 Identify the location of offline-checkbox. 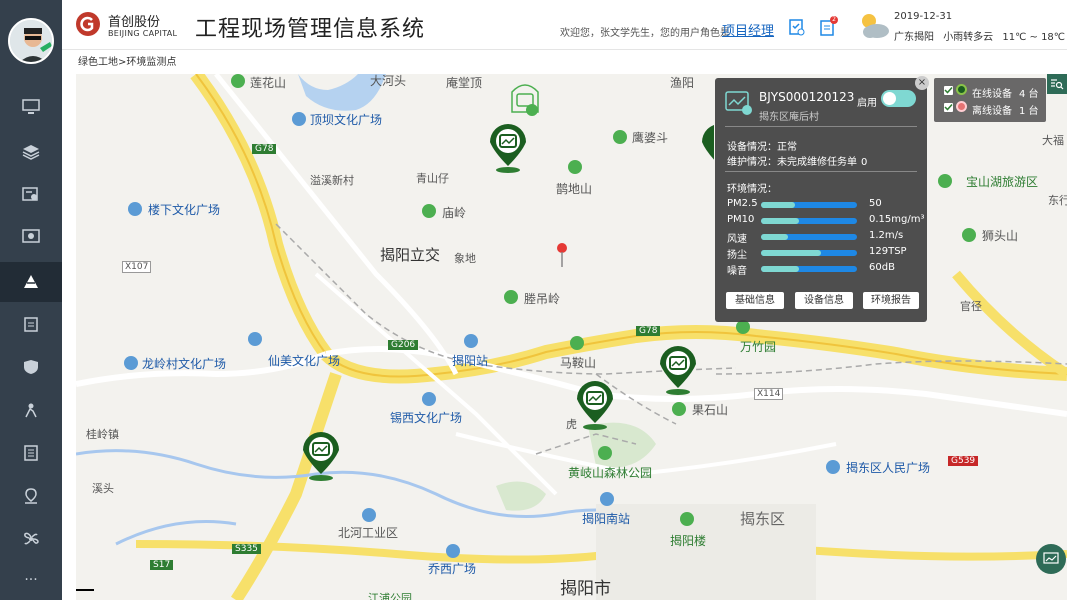
(948, 107).